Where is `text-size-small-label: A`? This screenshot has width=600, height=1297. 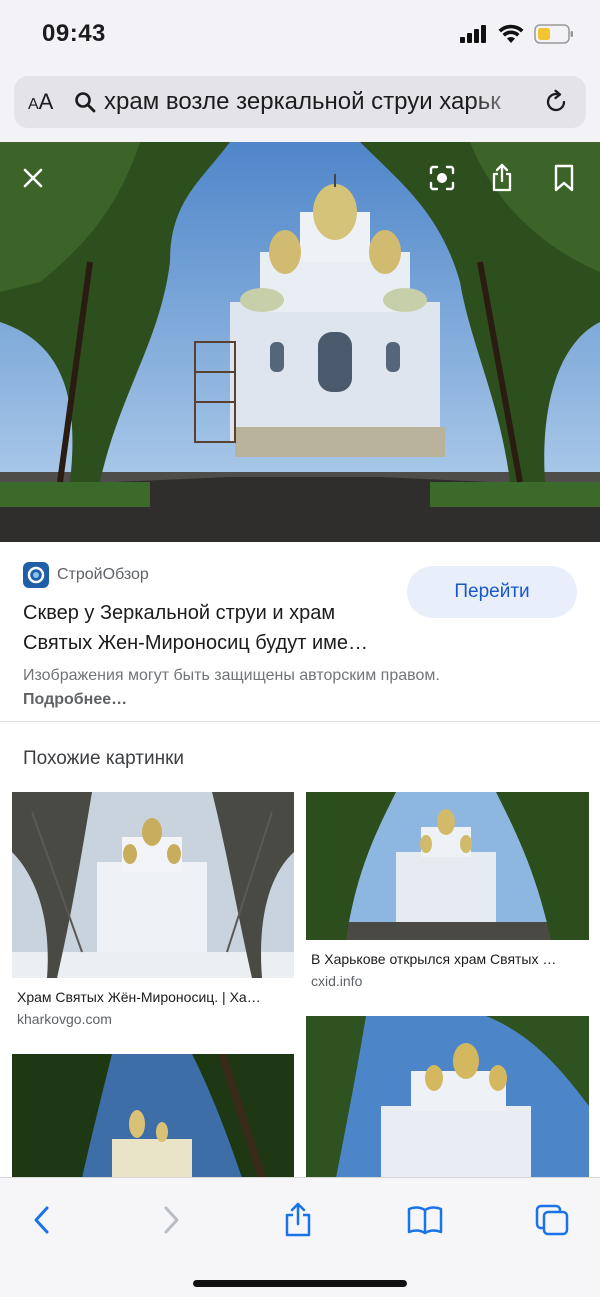 text-size-small-label: A is located at coordinates (33, 104).